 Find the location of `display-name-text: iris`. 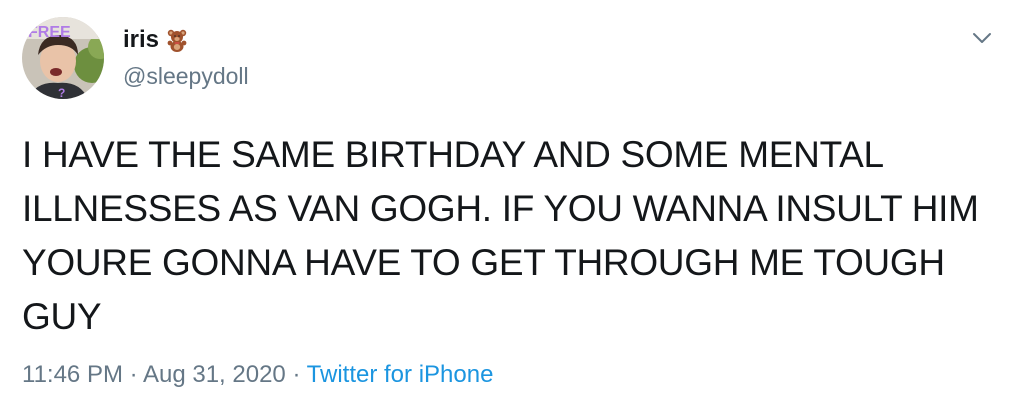

display-name-text: iris is located at coordinates (141, 39).